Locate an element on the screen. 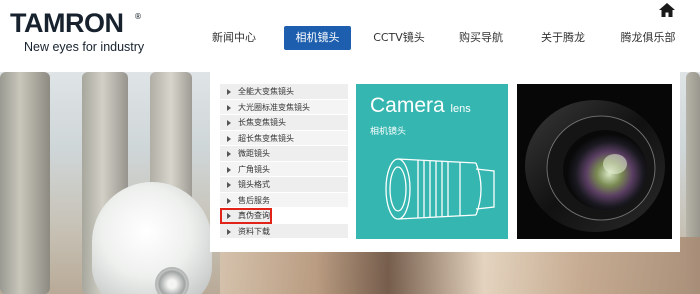  menu-item-label: 售后服务 is located at coordinates (254, 200).